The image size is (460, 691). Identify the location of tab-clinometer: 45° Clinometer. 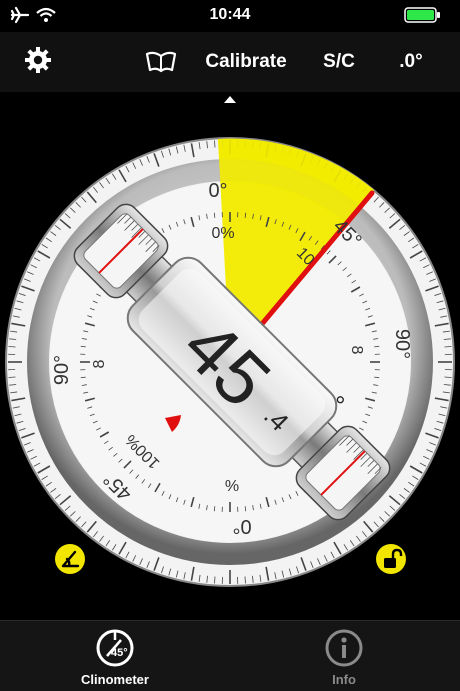
(115, 656).